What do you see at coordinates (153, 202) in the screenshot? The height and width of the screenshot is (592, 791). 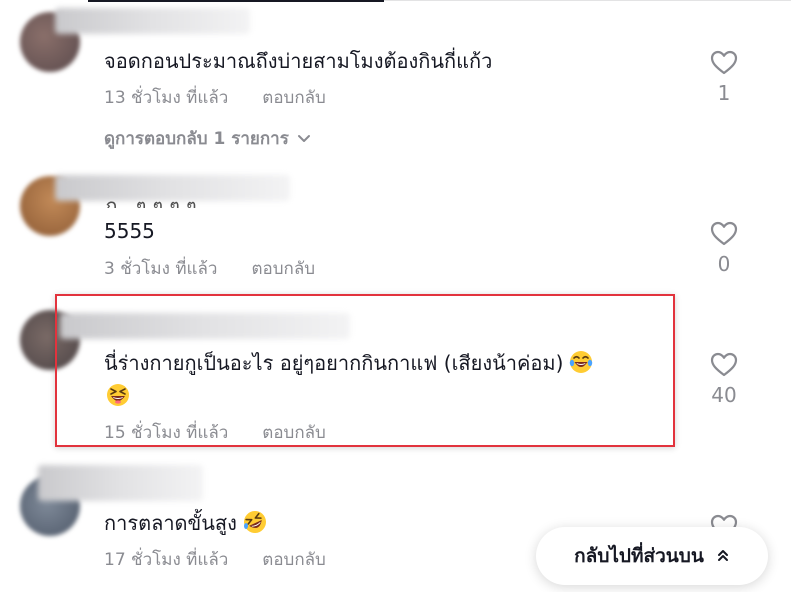 I see `username-fragment-blurred: ฏ ๆๆๆๆ` at bounding box center [153, 202].